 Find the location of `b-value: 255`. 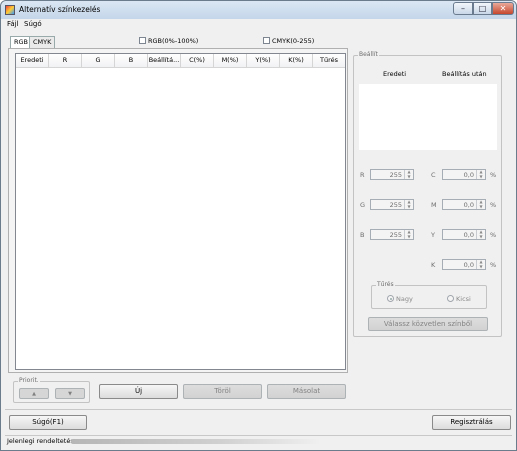

b-value: 255 is located at coordinates (395, 235).